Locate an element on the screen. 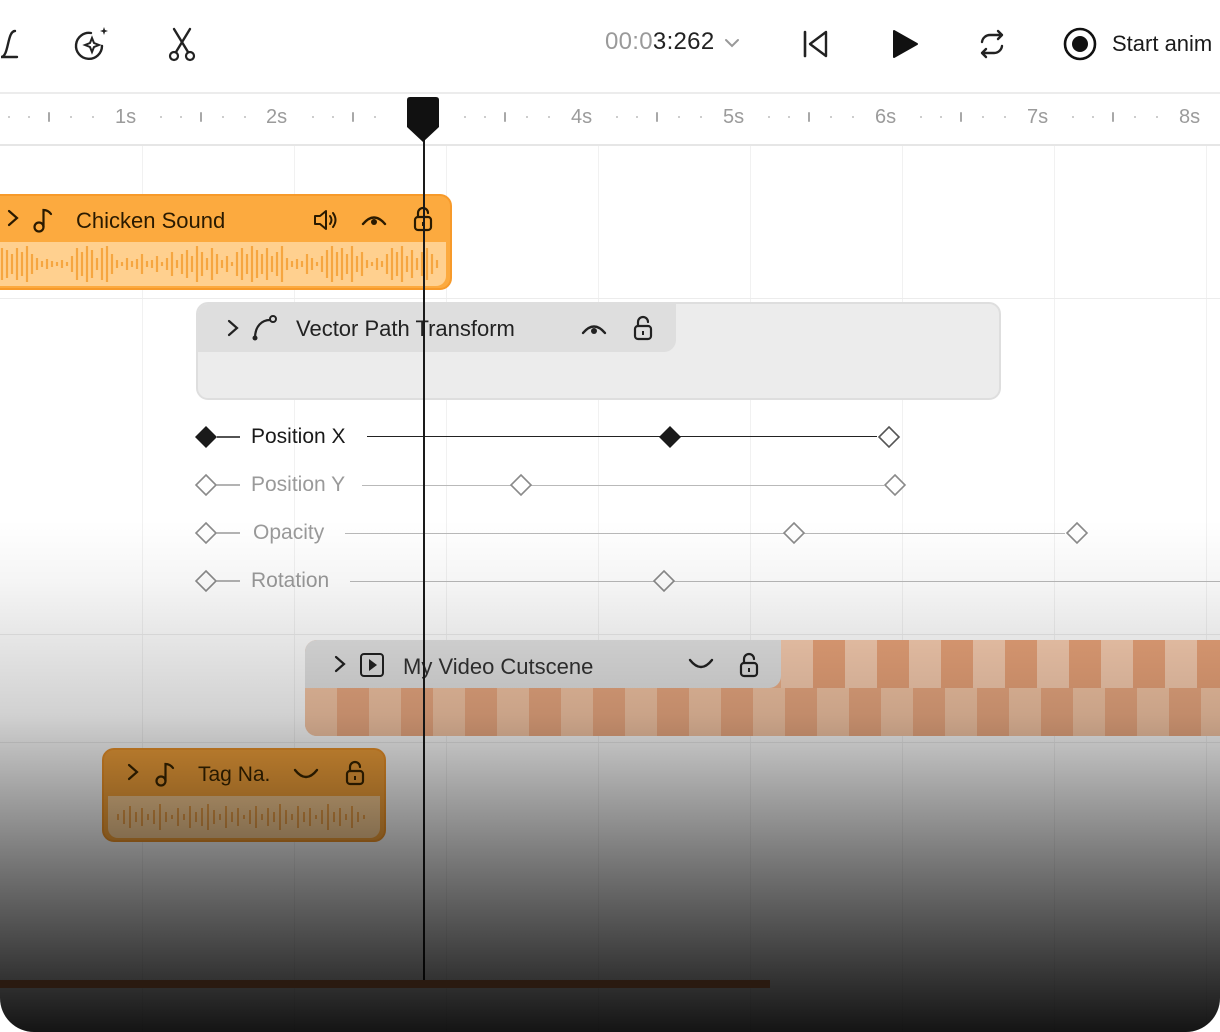 The height and width of the screenshot is (1032, 1220). vector-path-clip: Vector Path Transform is located at coordinates (598, 351).